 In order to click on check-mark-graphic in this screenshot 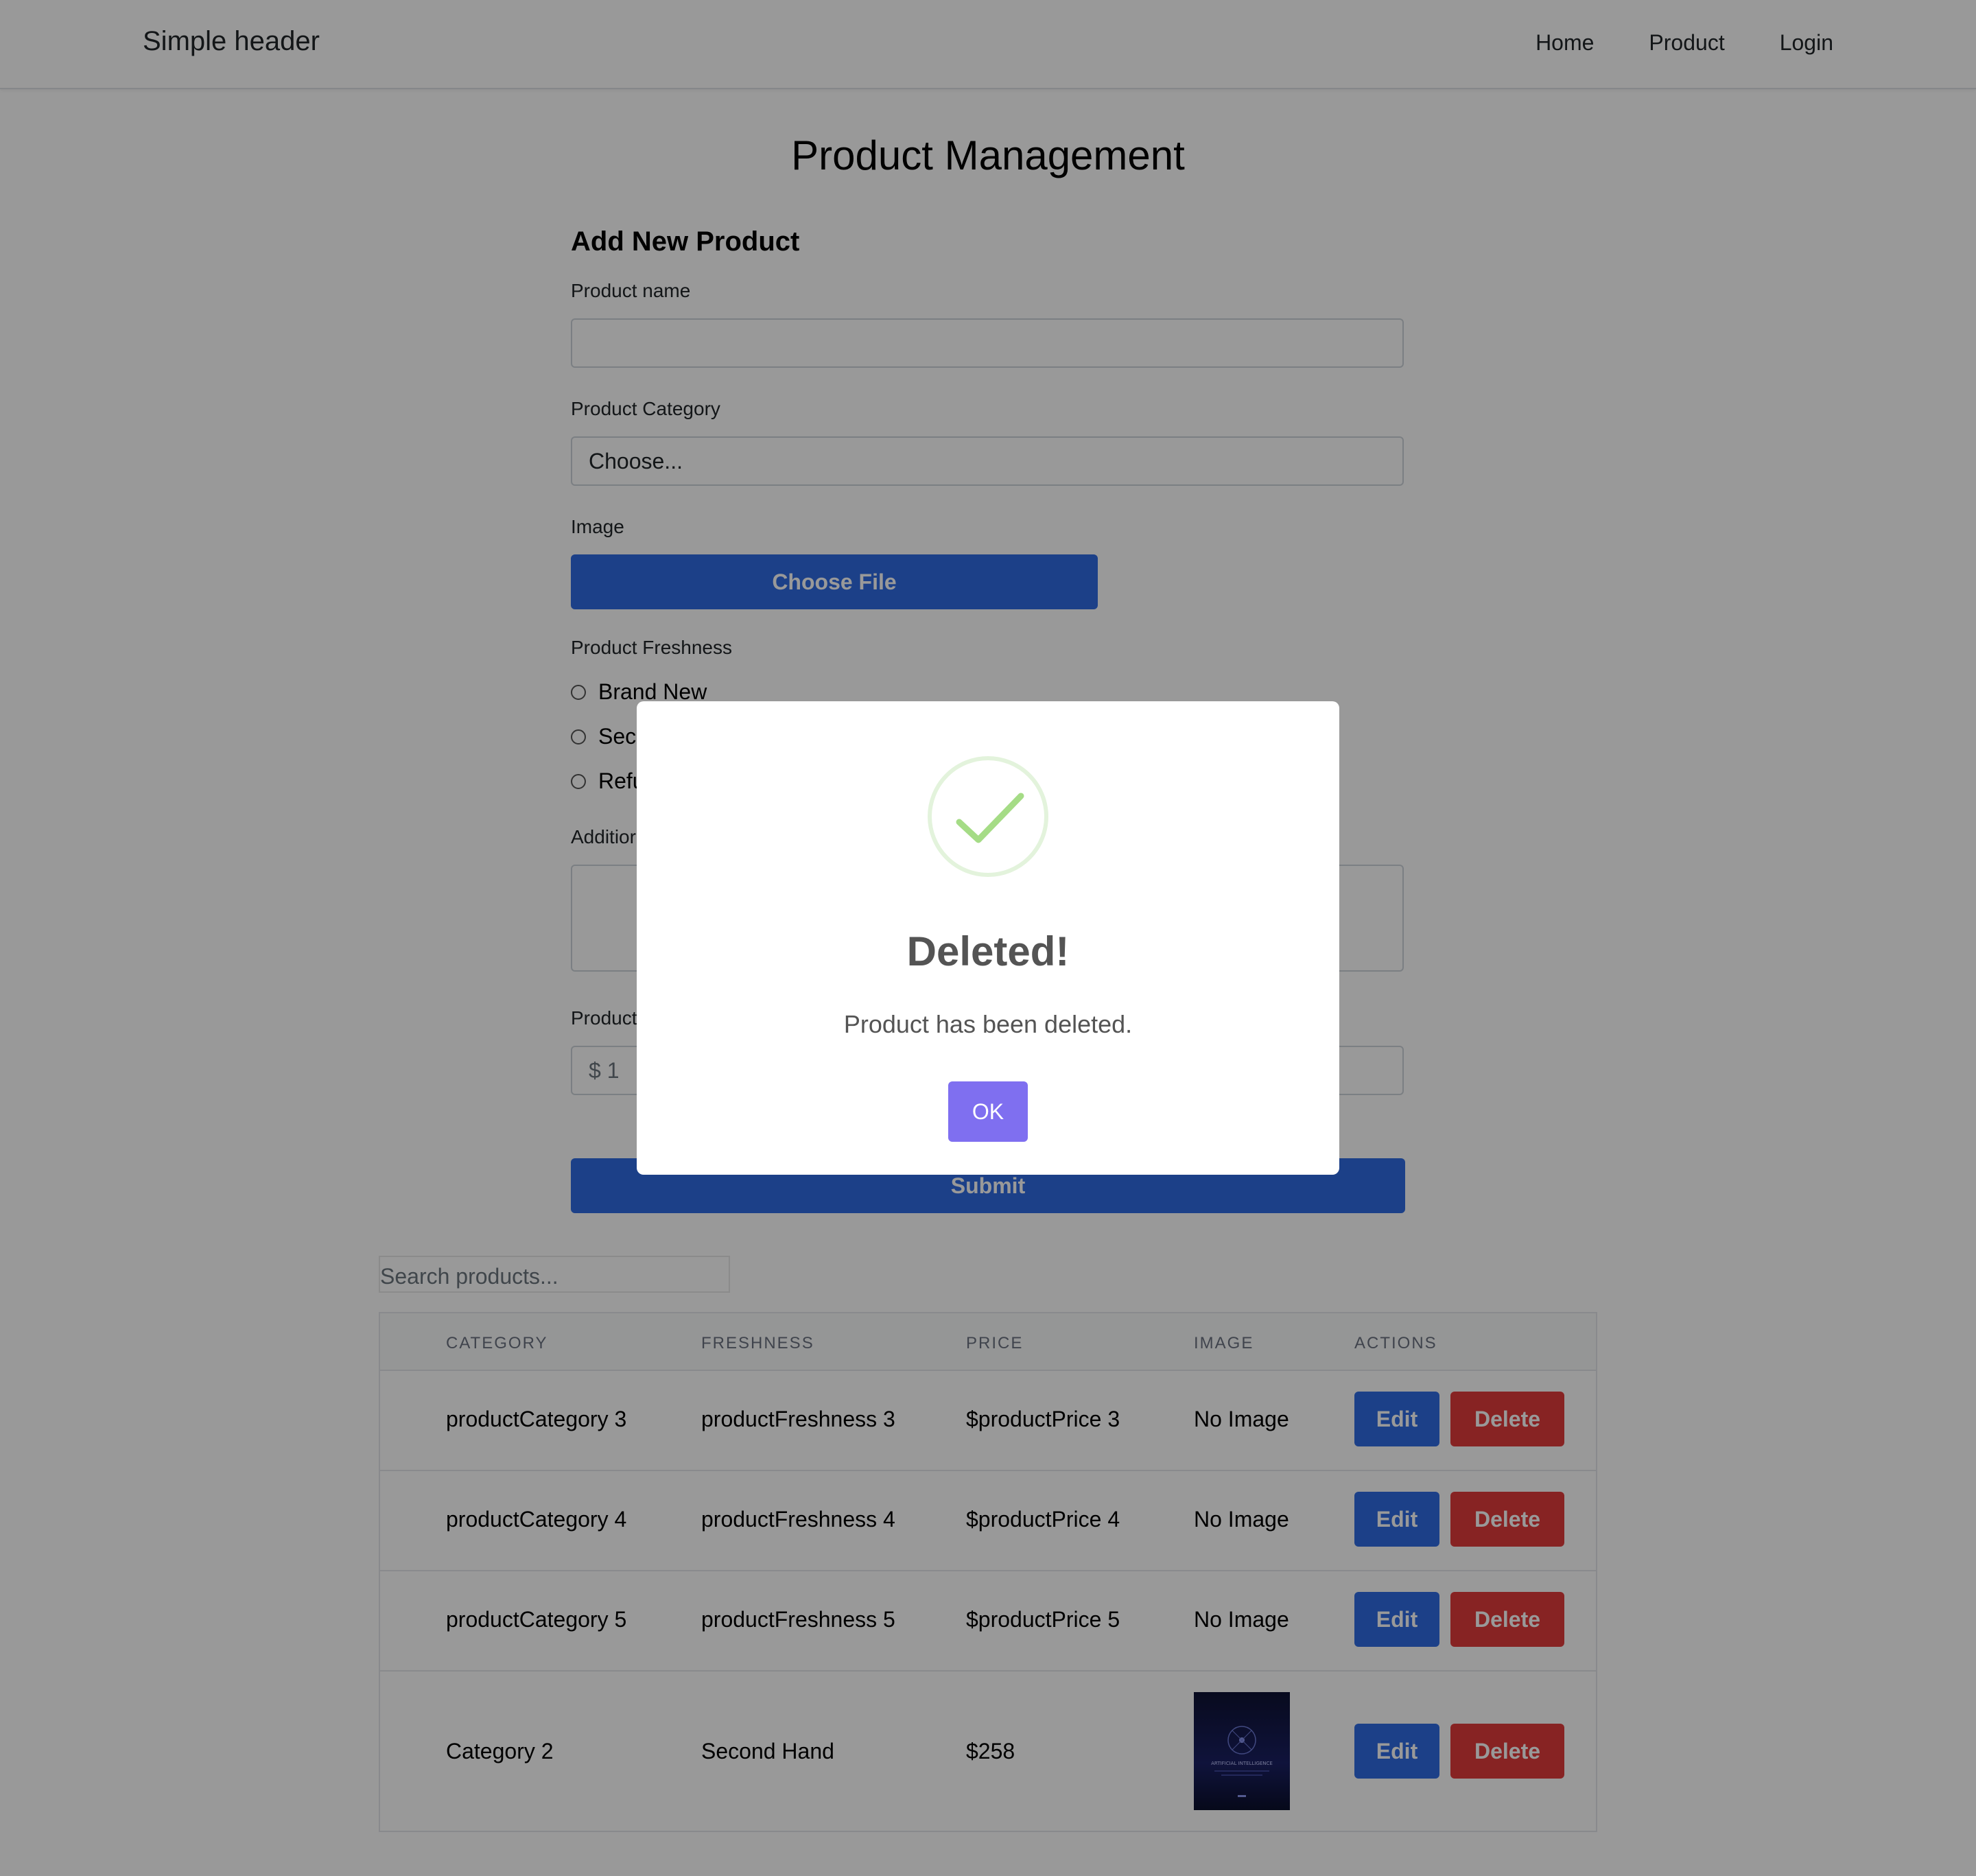, I will do `click(990, 818)`.